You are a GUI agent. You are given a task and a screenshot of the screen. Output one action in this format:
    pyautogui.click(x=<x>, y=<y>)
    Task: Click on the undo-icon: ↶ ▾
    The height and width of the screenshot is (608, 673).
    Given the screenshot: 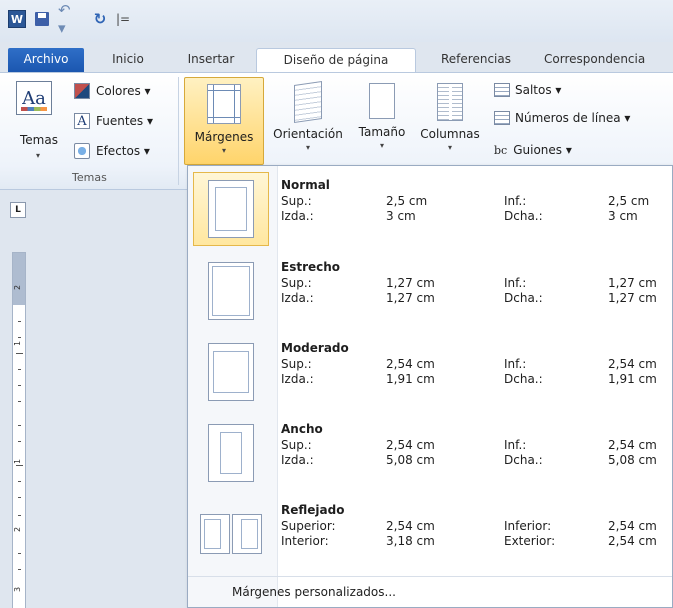 What is the action you would take?
    pyautogui.click(x=68, y=19)
    